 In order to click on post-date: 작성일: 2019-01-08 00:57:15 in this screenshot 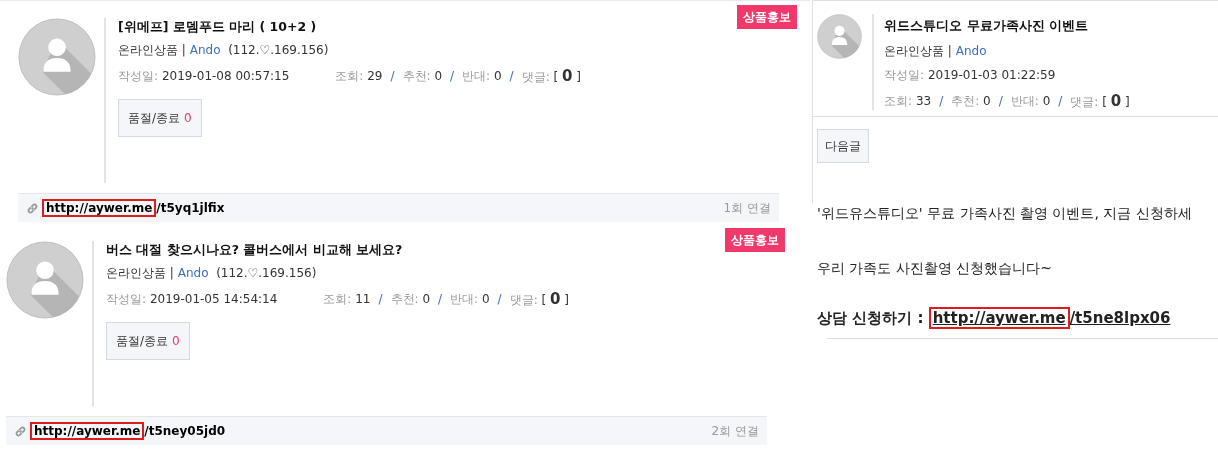, I will do `click(204, 76)`.